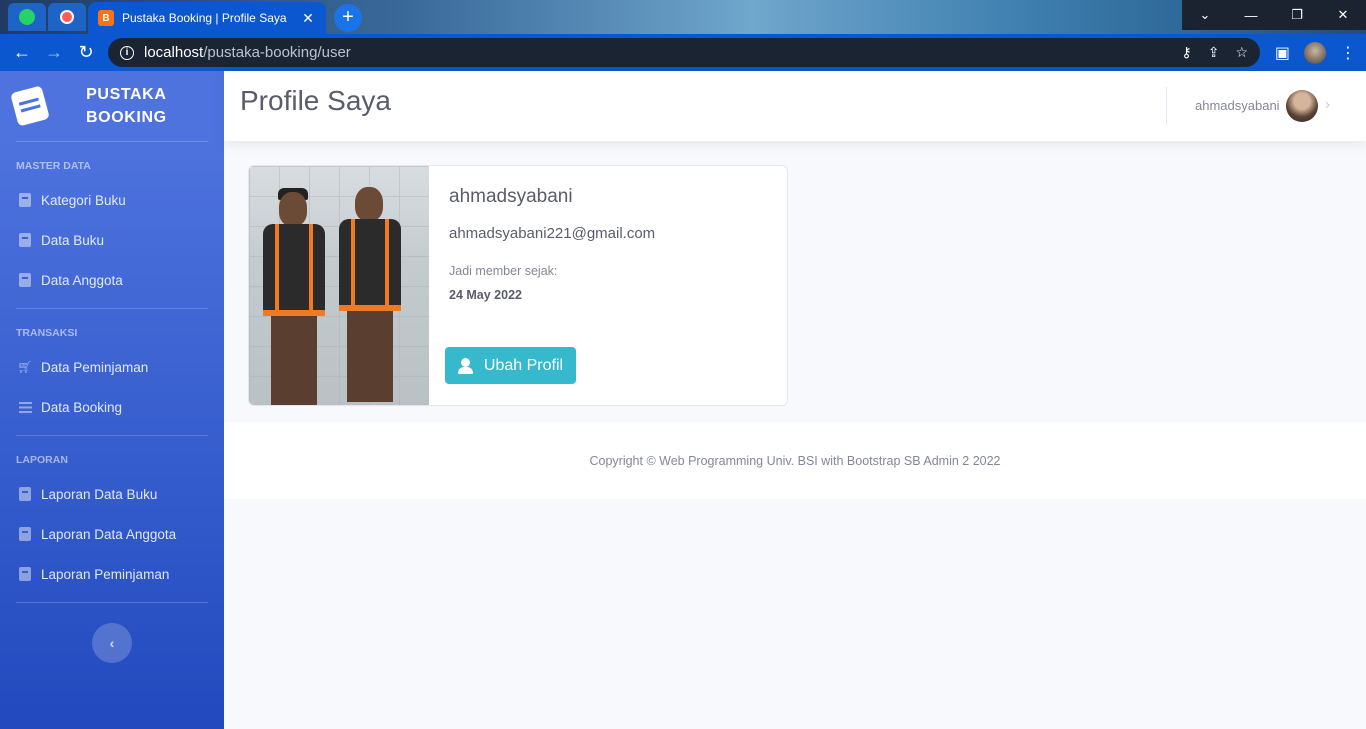  I want to click on sidebar-item-laporan-data-buku: Laporan Data Buku, so click(112, 494).